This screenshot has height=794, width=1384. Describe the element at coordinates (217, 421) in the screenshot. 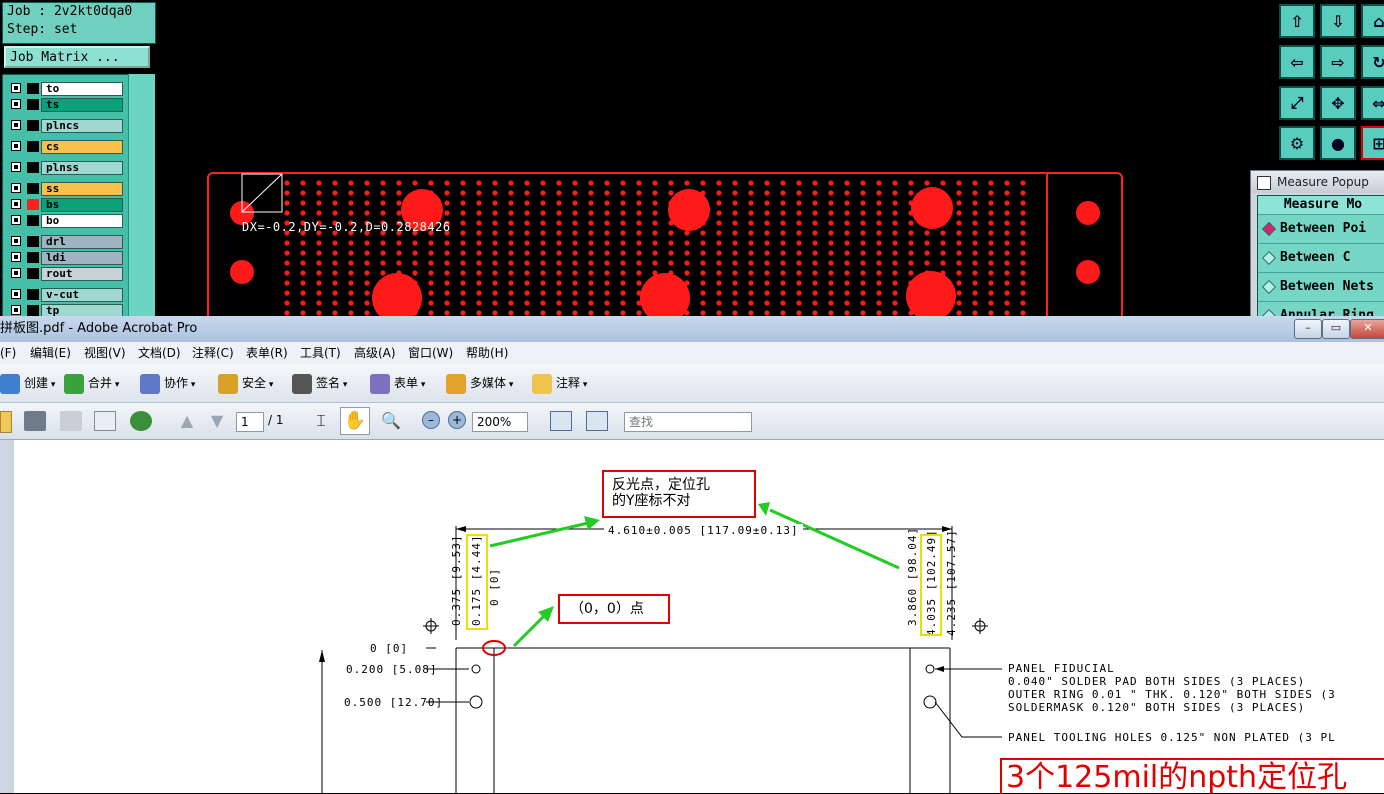

I see `next-page-icon: ▼` at that location.